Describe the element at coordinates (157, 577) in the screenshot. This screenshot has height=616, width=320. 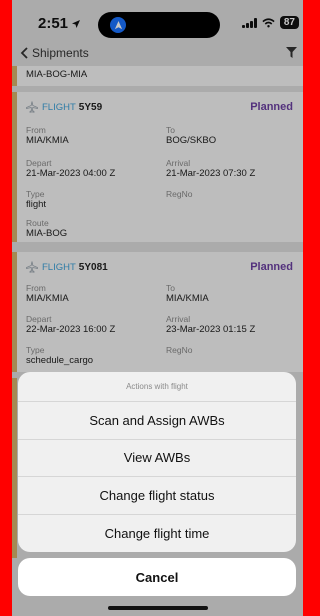
I see `cancel-button: Cancel` at that location.